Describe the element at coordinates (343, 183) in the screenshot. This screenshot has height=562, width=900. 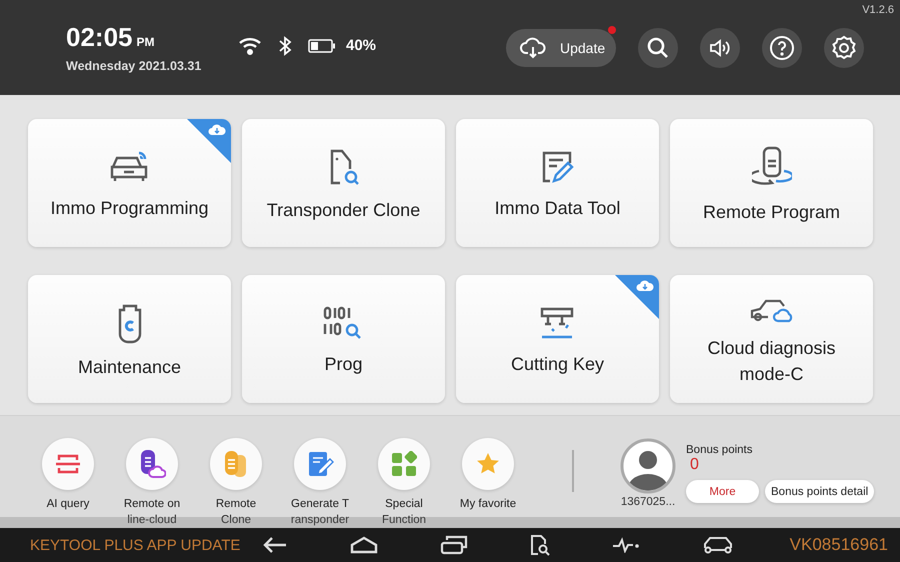
I see `module-card: Transponder Clone` at that location.